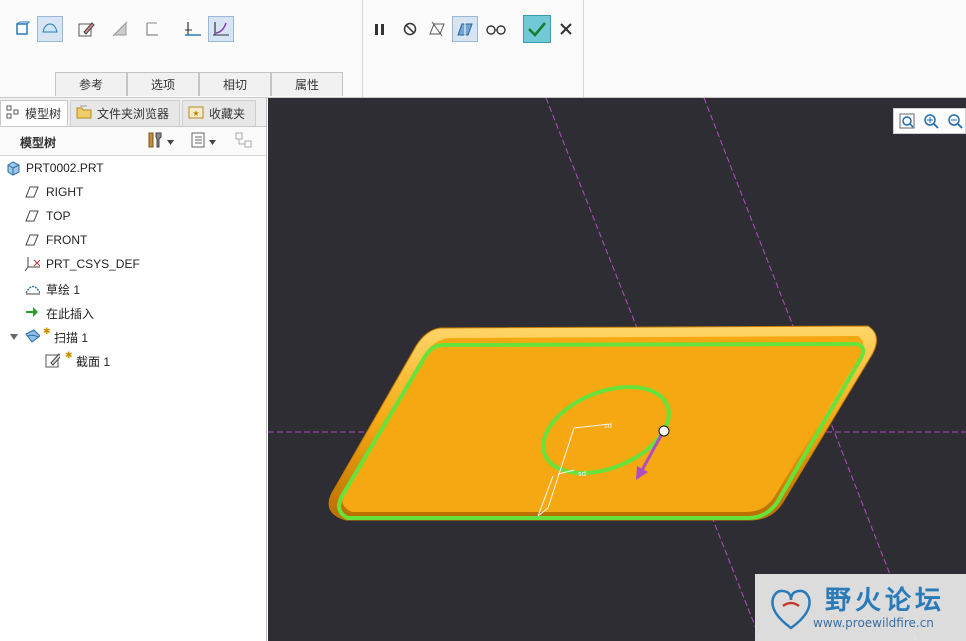 Image resolution: width=966 pixels, height=641 pixels. I want to click on tree-item-label: 草绘 1, so click(63, 290).